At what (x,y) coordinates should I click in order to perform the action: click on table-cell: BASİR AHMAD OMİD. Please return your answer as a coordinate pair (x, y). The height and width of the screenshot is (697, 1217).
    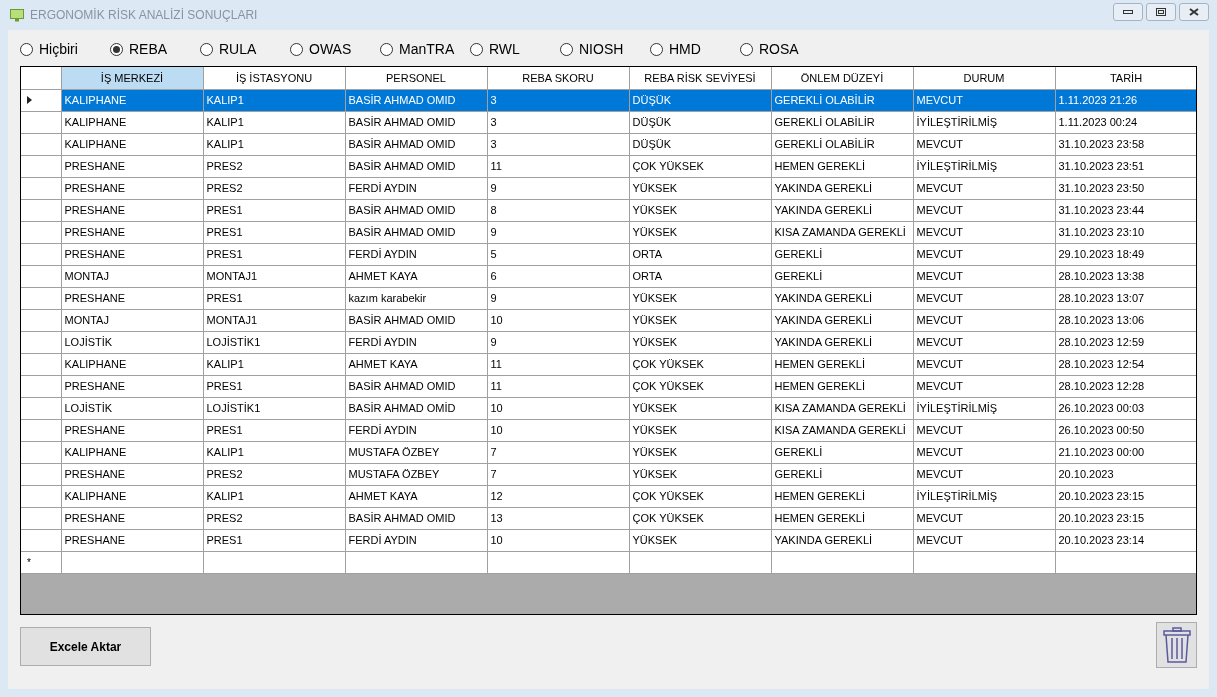
    Looking at the image, I should click on (416, 408).